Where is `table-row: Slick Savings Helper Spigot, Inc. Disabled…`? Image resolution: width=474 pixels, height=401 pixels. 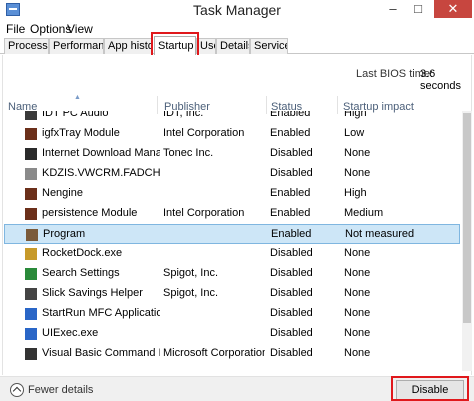
table-row: Slick Savings Helper Spigot, Inc. Disabled… is located at coordinates (232, 294).